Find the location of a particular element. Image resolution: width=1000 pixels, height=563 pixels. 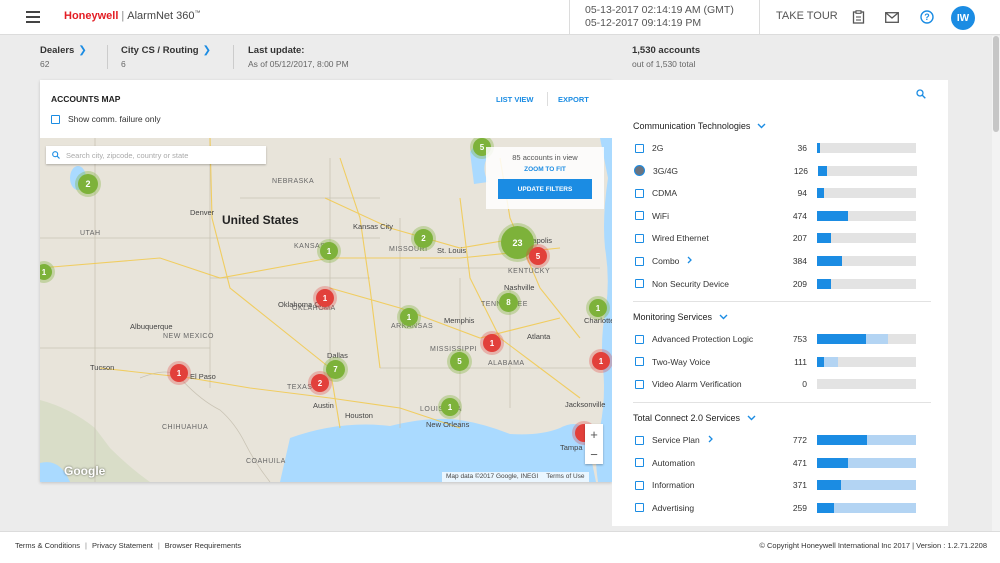

city-routing-title: City CS / Routing ❯ is located at coordinates (166, 50).